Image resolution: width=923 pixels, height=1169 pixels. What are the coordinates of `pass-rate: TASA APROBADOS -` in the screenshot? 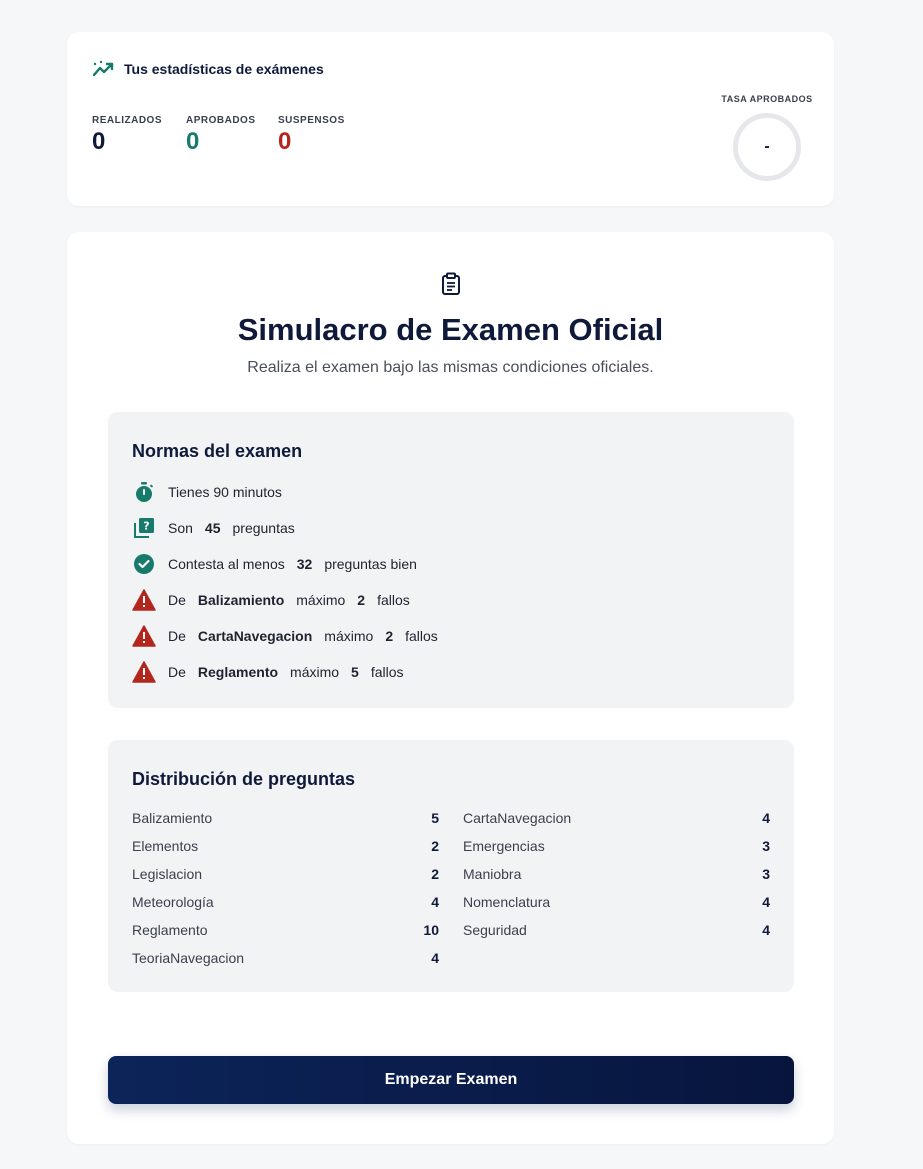 It's located at (767, 137).